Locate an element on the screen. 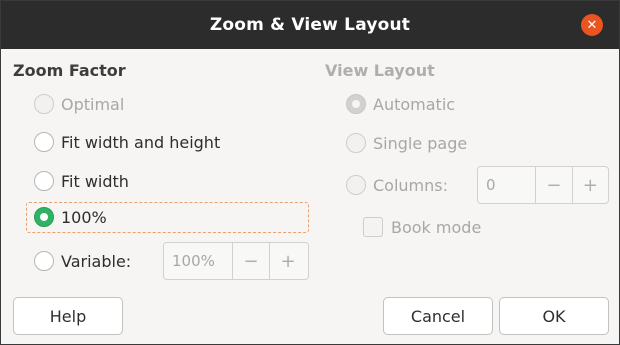  columns-spinbox: 0 − + is located at coordinates (543, 185).